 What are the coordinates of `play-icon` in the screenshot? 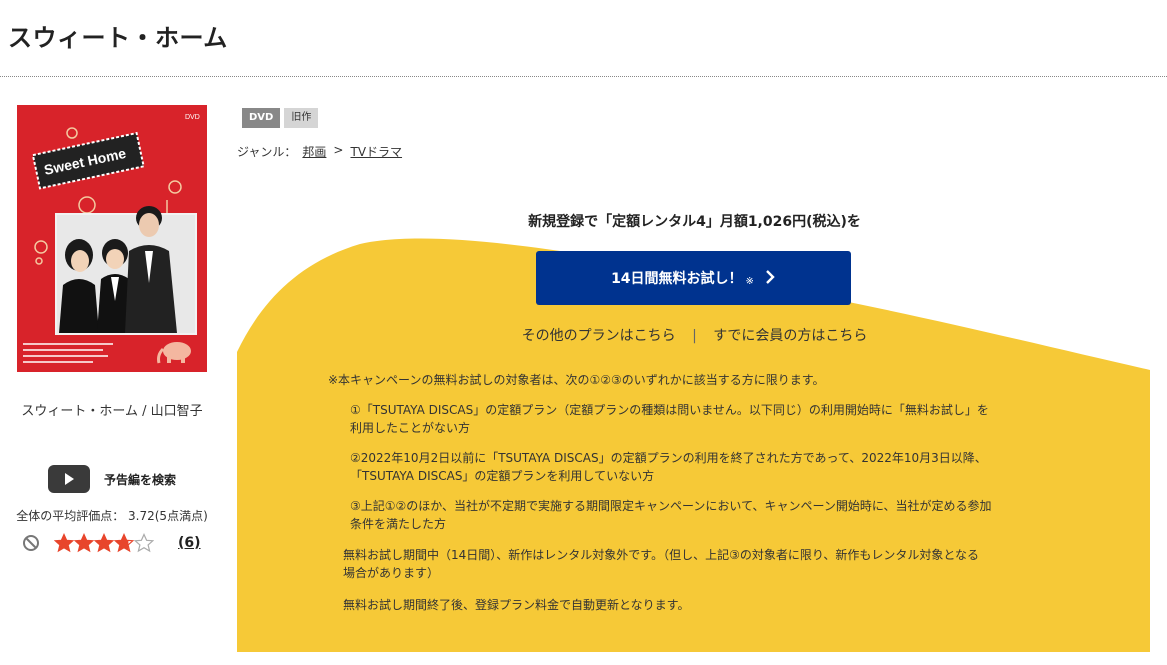 It's located at (69, 479).